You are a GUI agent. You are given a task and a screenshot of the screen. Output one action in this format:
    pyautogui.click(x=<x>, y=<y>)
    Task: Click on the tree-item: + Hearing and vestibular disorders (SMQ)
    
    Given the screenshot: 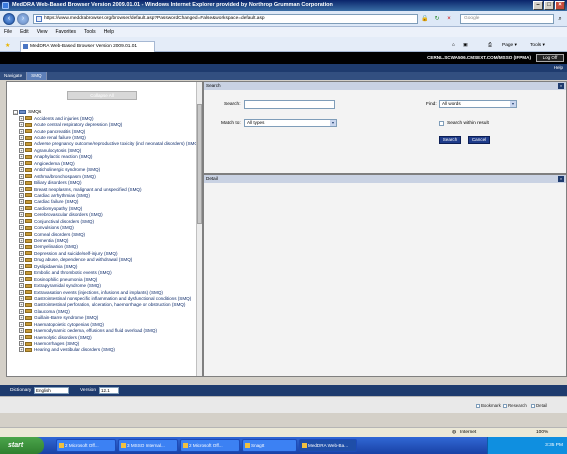 What is the action you would take?
    pyautogui.click(x=104, y=350)
    